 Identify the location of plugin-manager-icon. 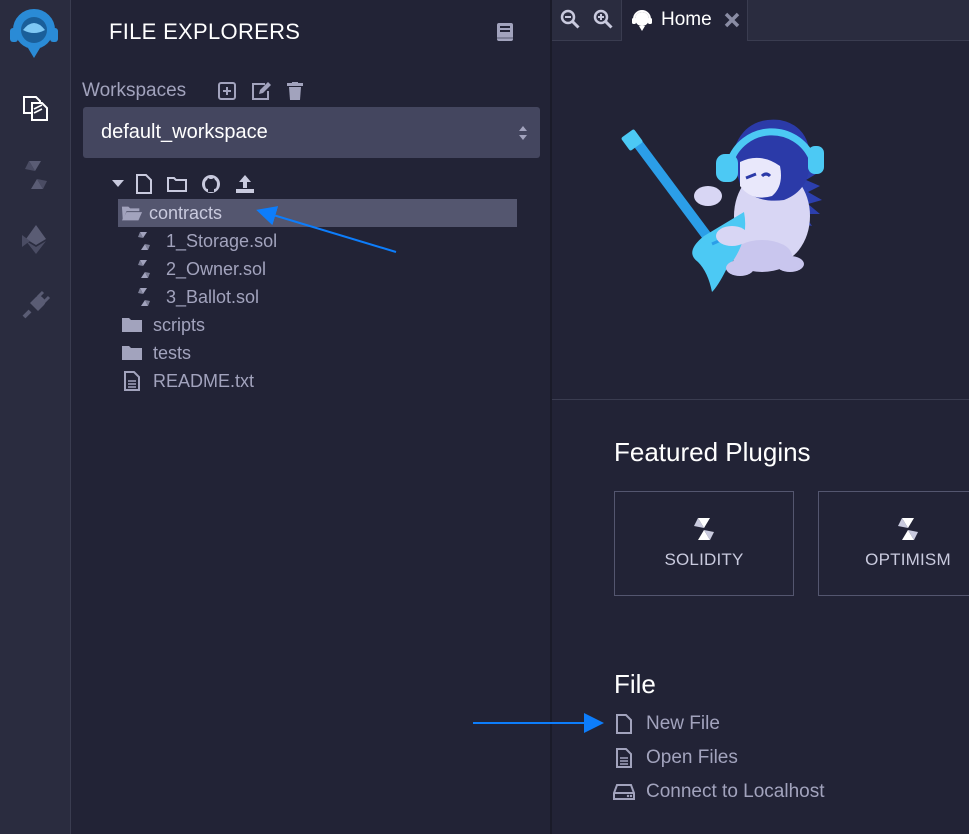
(36, 304).